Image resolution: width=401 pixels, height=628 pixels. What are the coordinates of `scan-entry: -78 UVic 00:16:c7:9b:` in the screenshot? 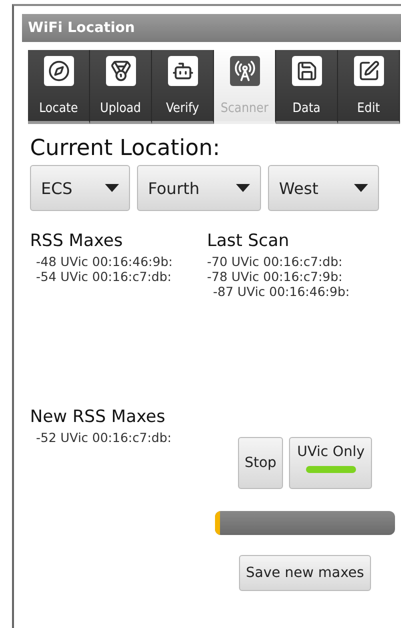 It's located at (275, 276).